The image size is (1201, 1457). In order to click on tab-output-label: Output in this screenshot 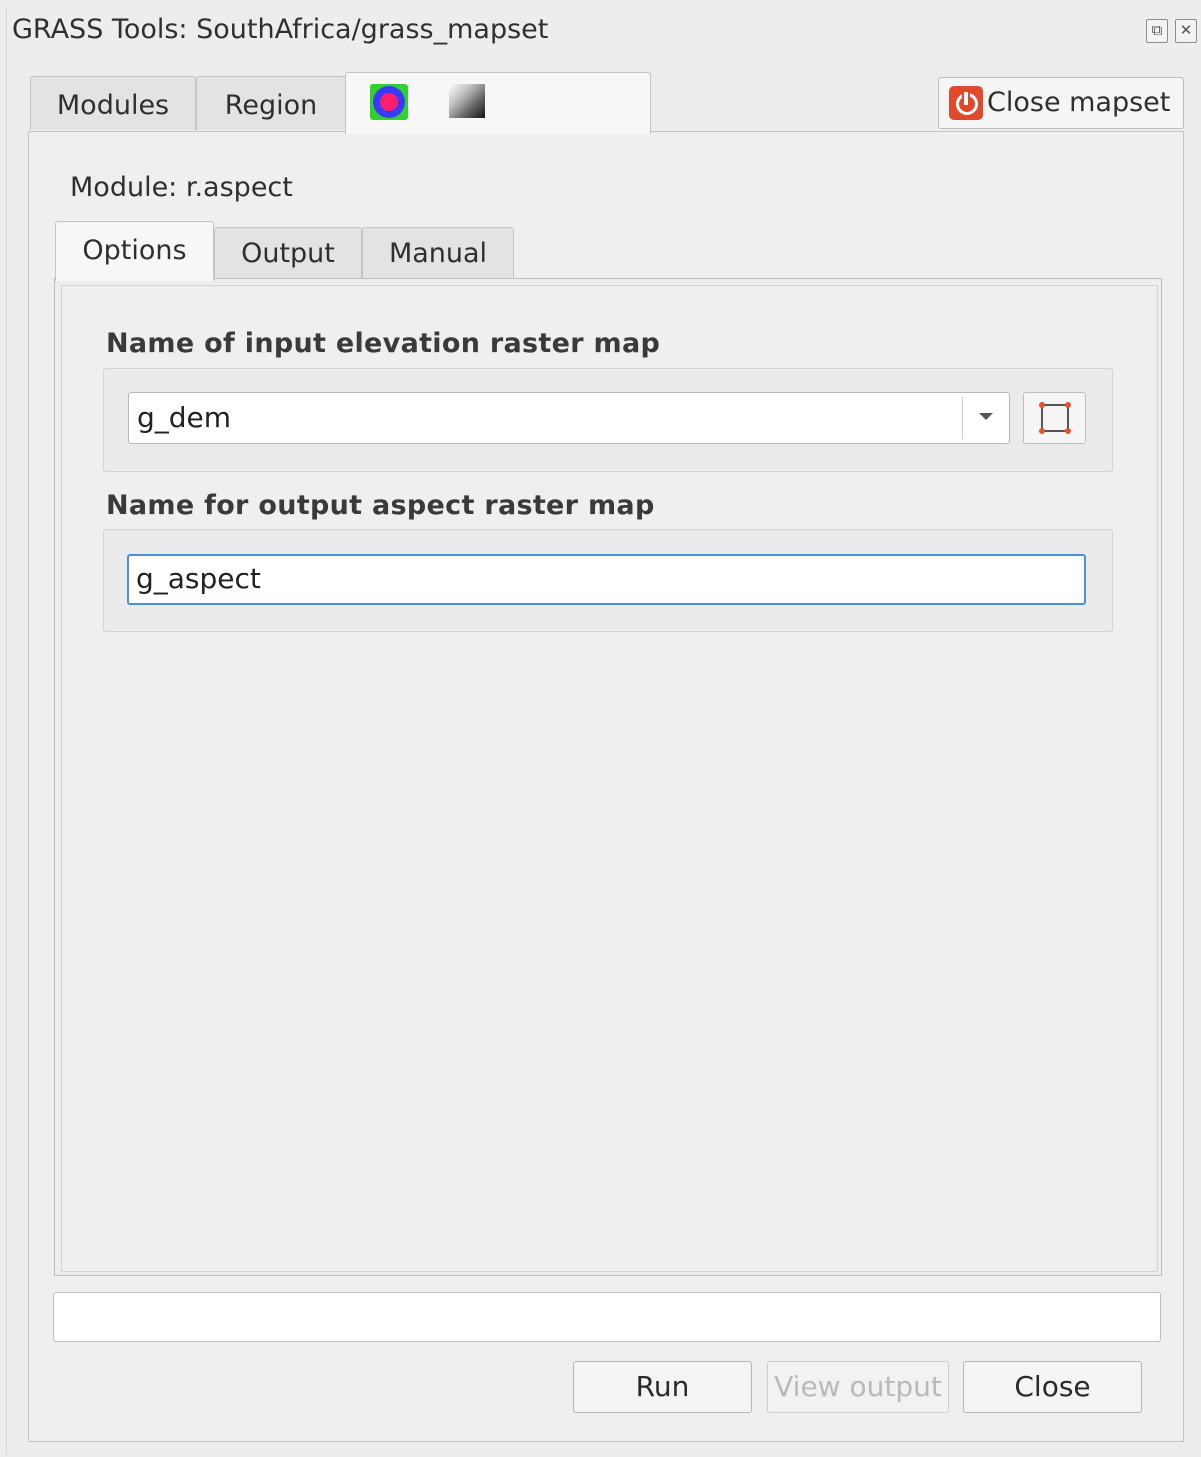, I will do `click(288, 253)`.